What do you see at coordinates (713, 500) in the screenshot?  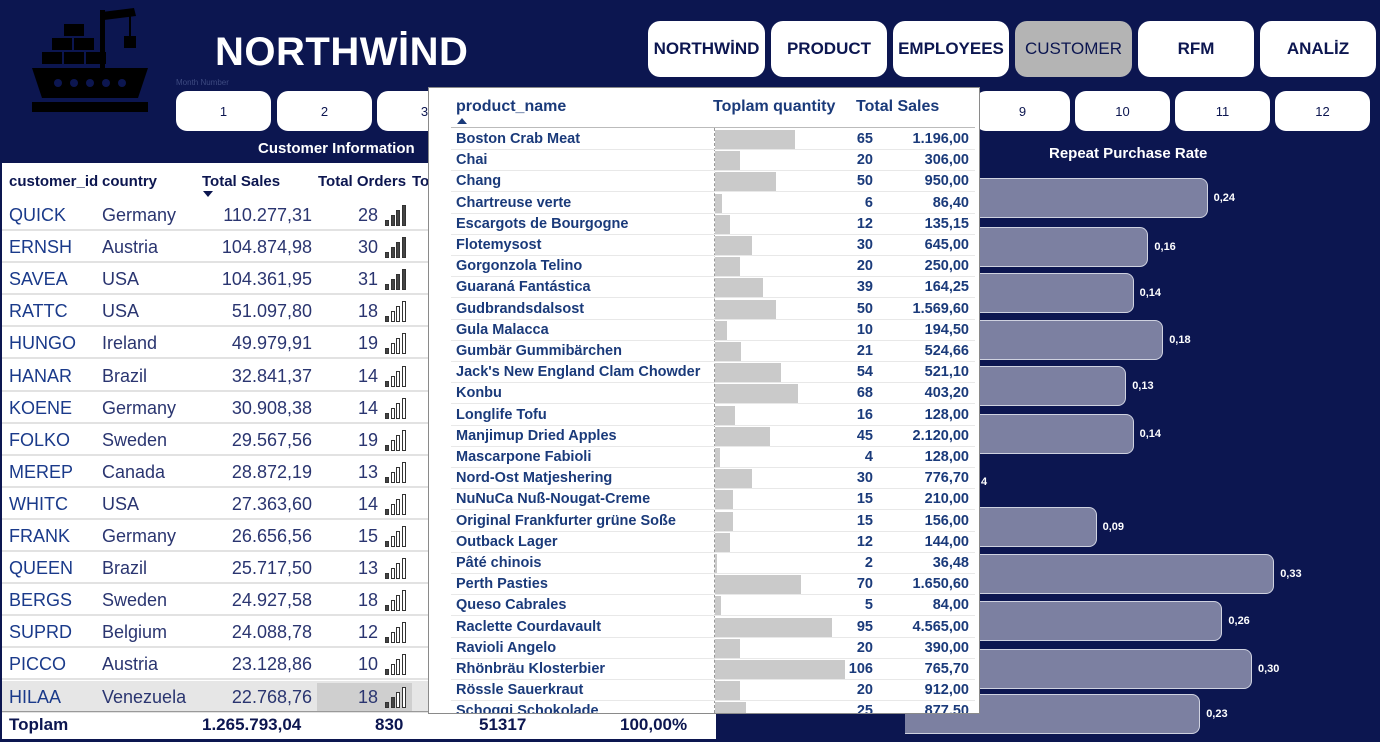 I see `list-item: NuNuCa Nuß-Nougat-Creme 15 210,00` at bounding box center [713, 500].